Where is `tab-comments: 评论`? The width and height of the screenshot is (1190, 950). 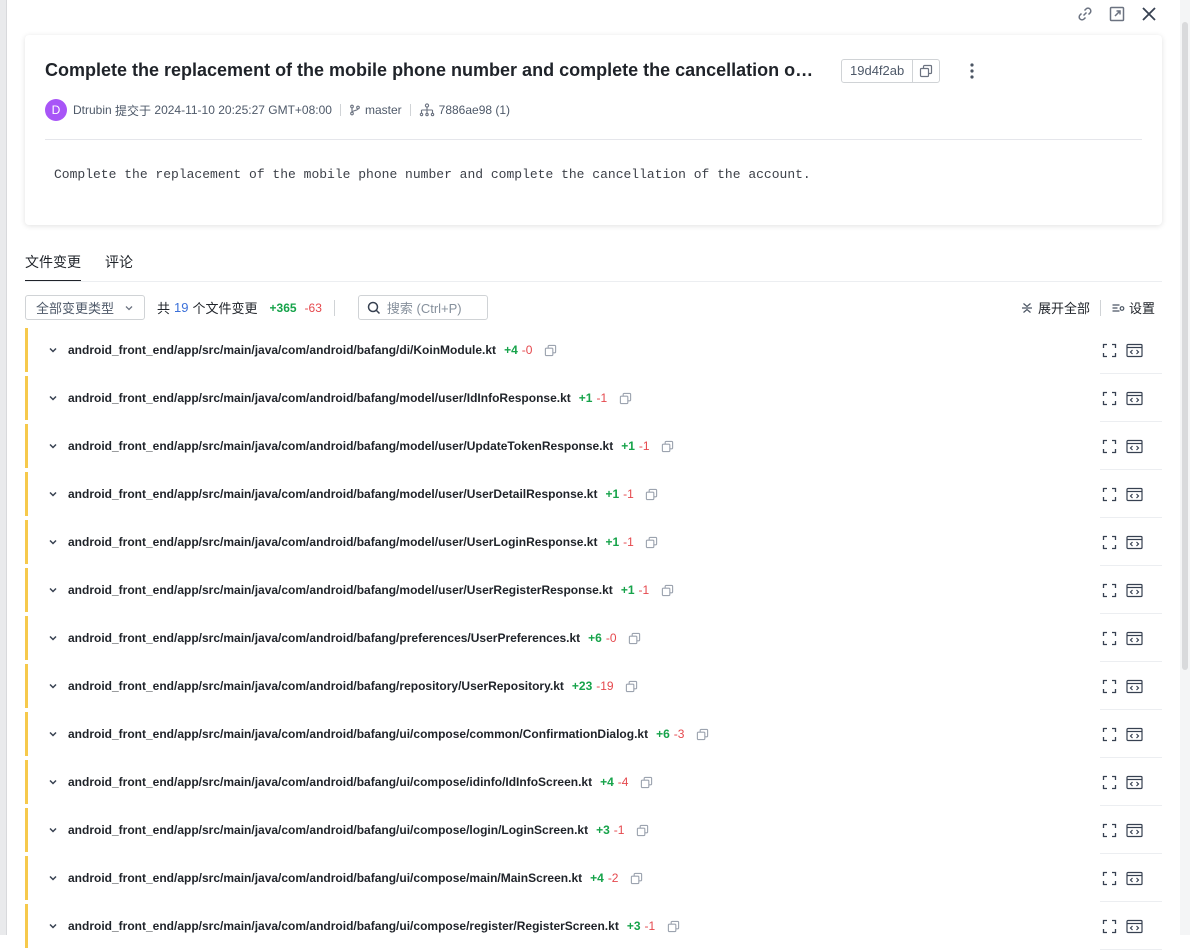 tab-comments: 评论 is located at coordinates (119, 267).